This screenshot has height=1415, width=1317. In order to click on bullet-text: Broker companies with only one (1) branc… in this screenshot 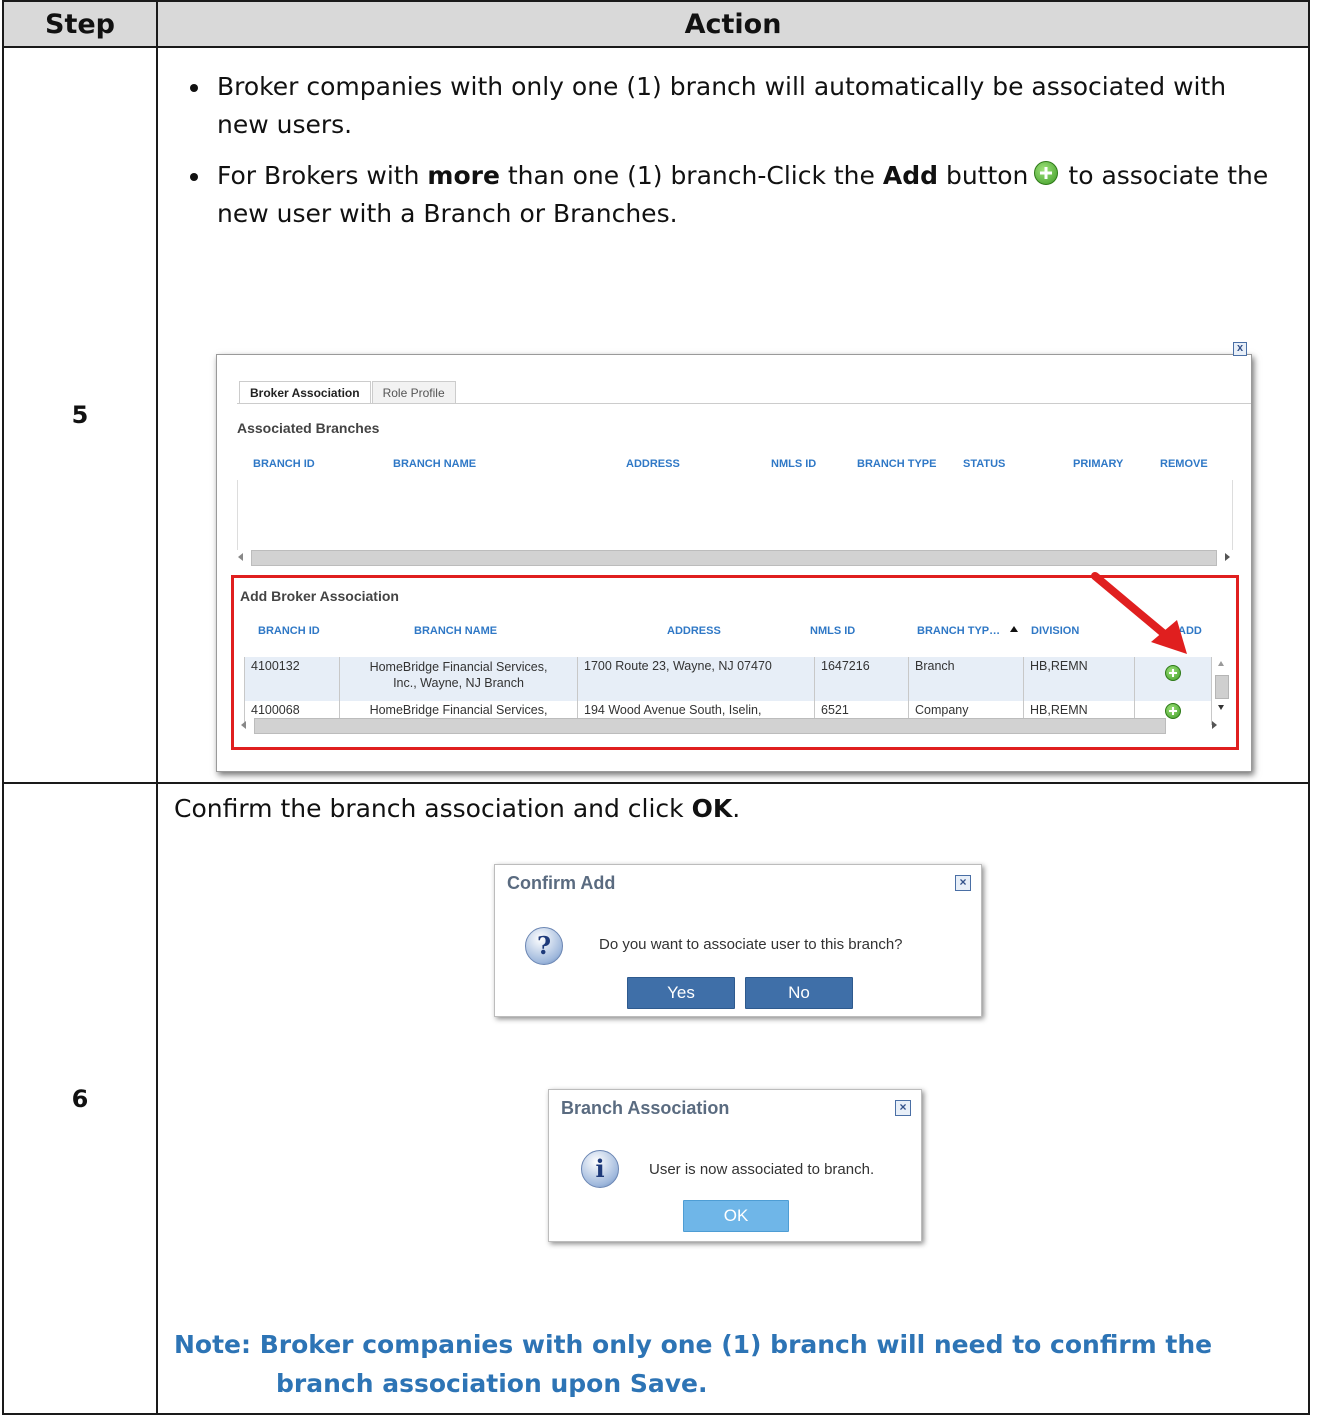, I will do `click(722, 105)`.